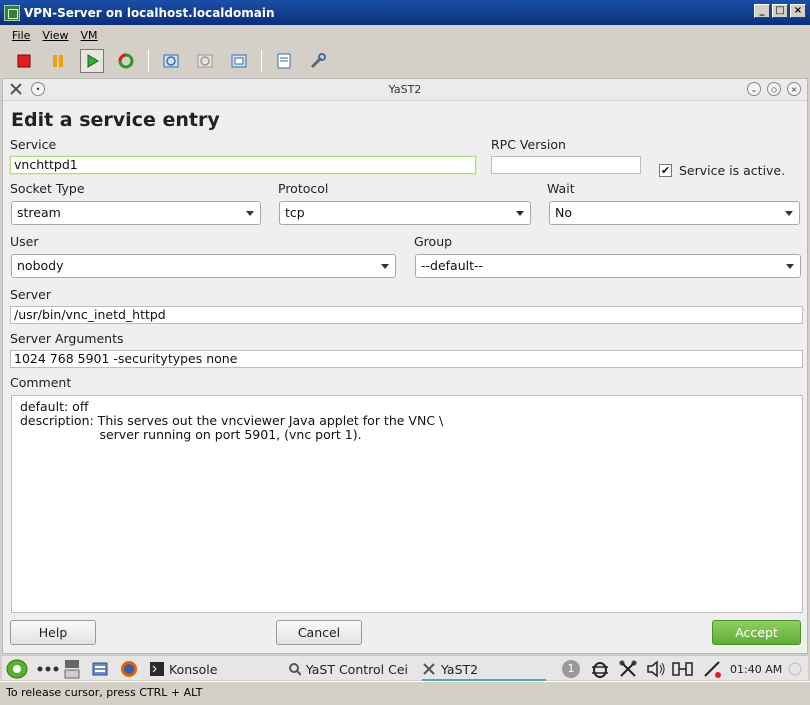  What do you see at coordinates (674, 213) in the screenshot?
I see `wait-select: No` at bounding box center [674, 213].